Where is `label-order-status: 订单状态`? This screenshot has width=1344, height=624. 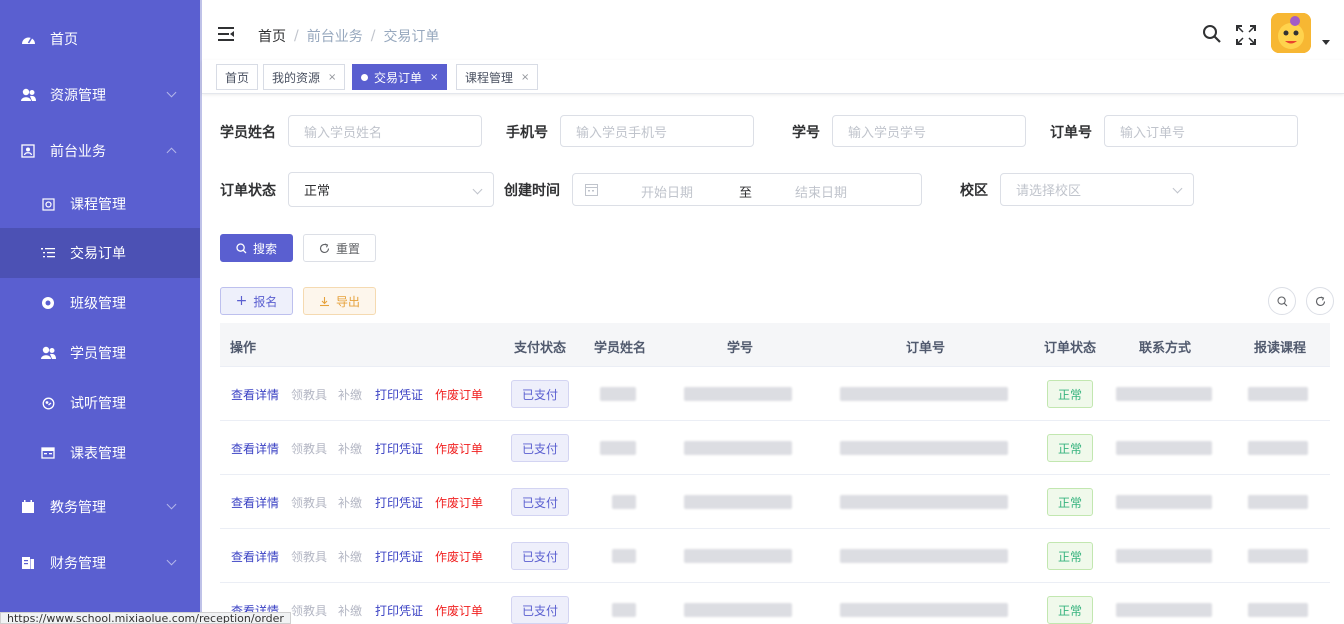 label-order-status: 订单状态 is located at coordinates (248, 191).